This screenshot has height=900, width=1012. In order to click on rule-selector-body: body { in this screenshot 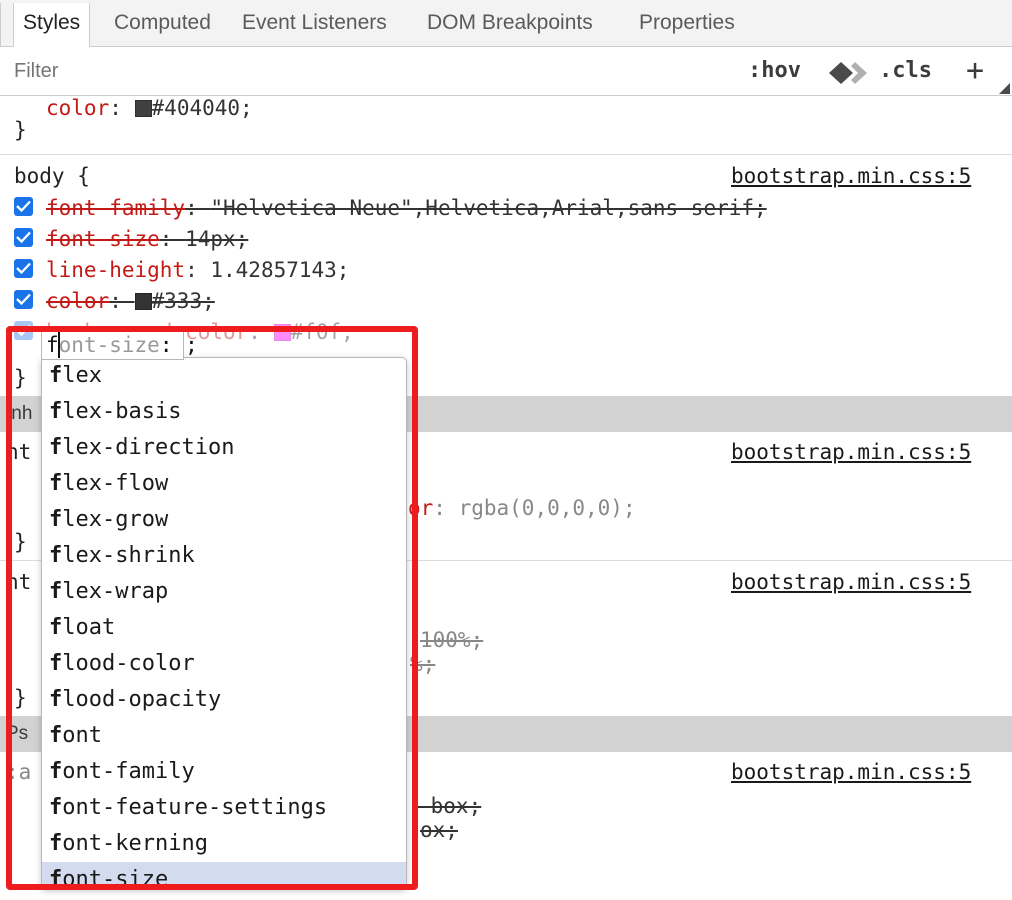, I will do `click(52, 176)`.